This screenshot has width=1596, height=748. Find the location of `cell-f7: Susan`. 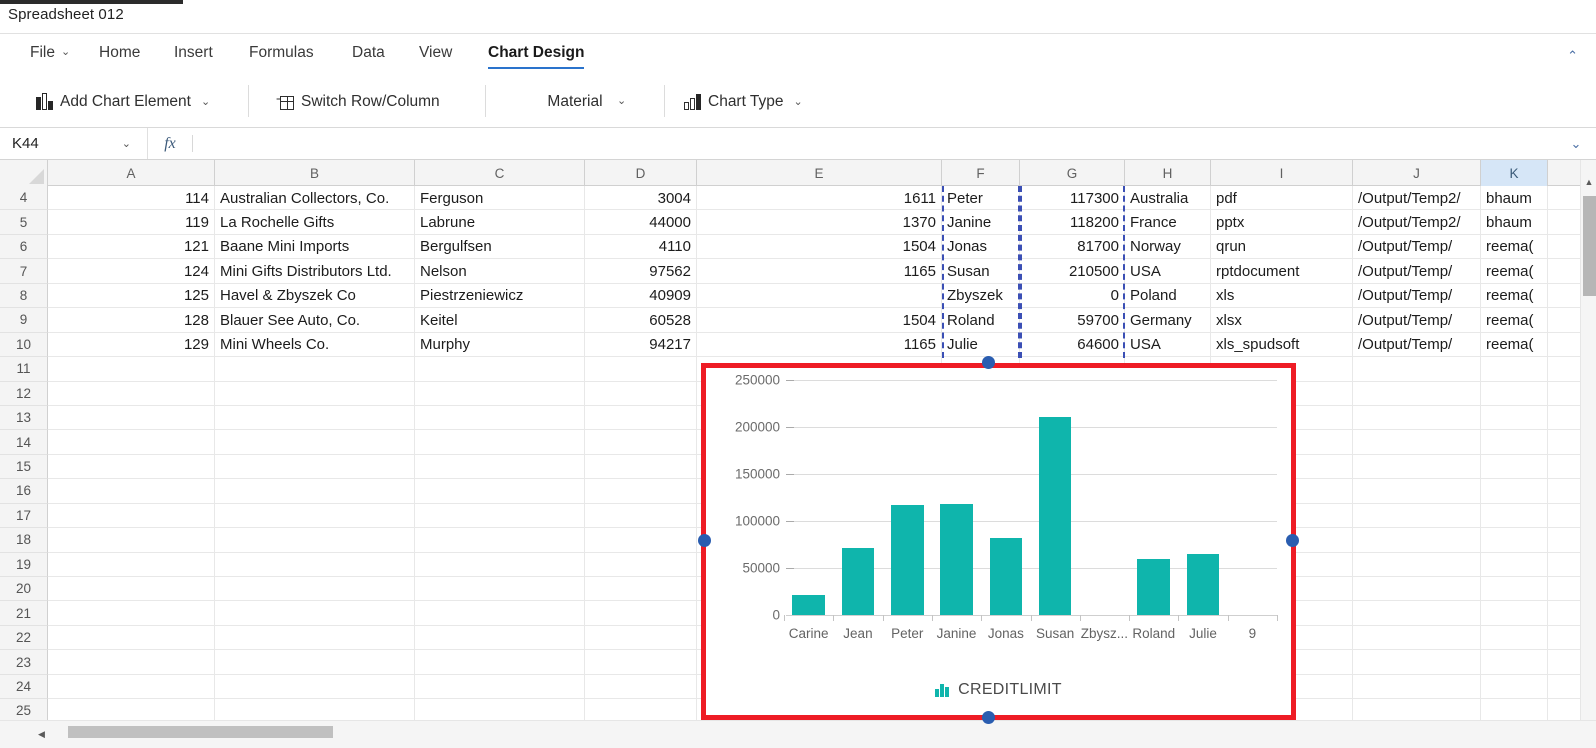

cell-f7: Susan is located at coordinates (981, 271).